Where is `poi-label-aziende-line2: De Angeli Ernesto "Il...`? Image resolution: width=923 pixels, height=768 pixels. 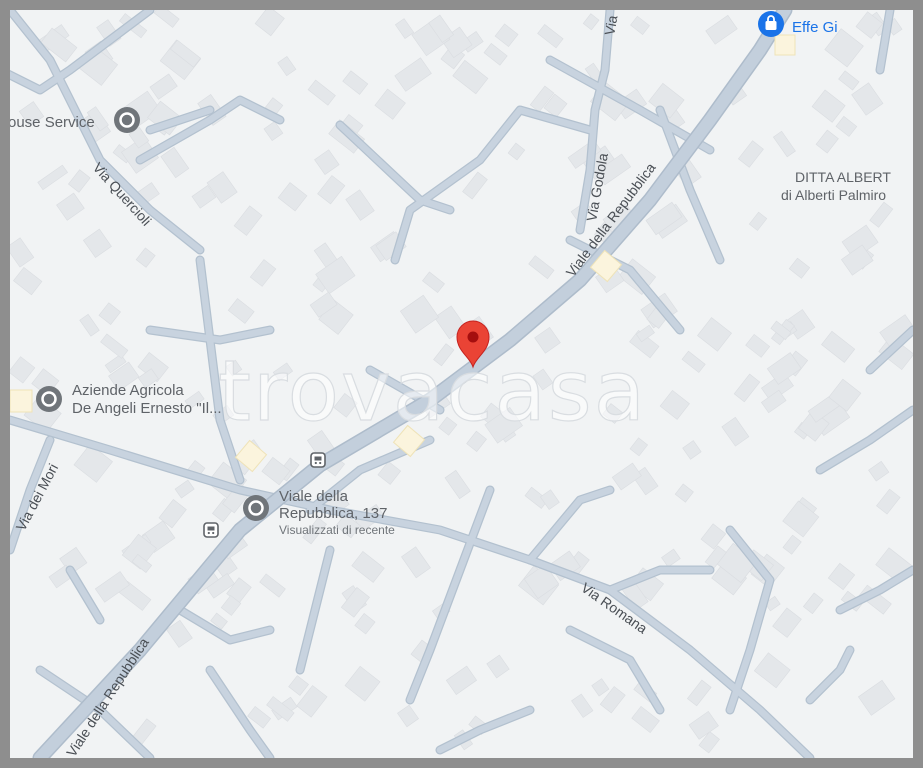 poi-label-aziende-line2: De Angeli Ernesto "Il... is located at coordinates (147, 408).